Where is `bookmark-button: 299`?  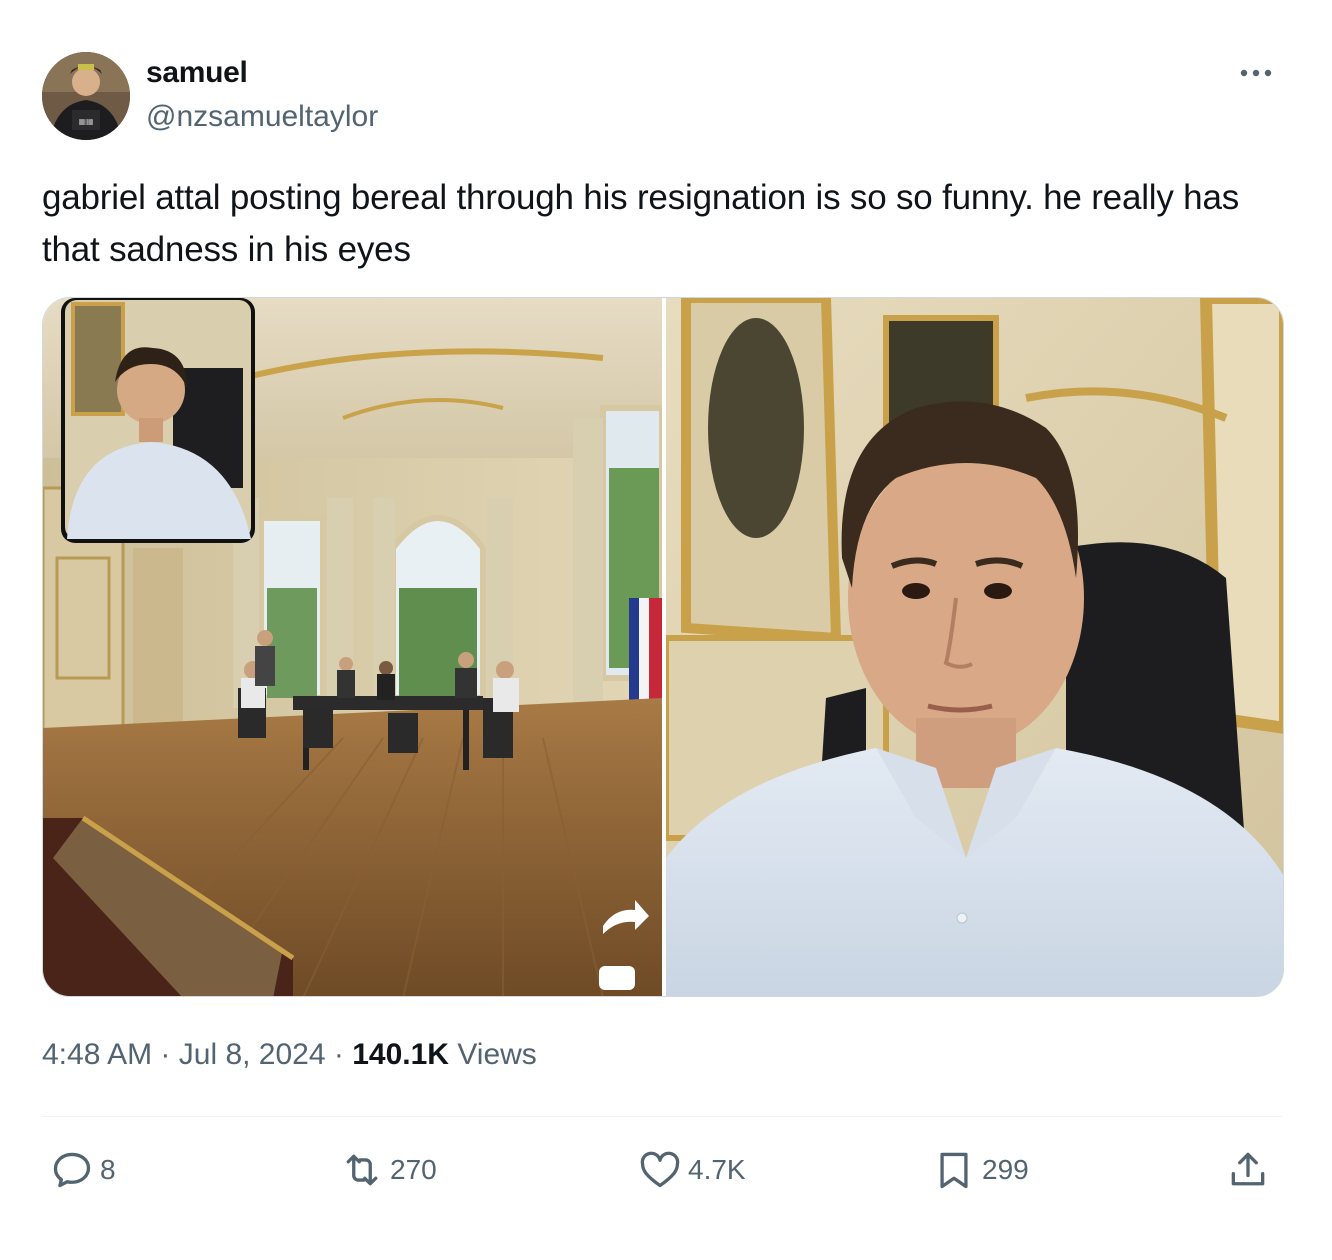
bookmark-button: 299 is located at coordinates (980, 1170).